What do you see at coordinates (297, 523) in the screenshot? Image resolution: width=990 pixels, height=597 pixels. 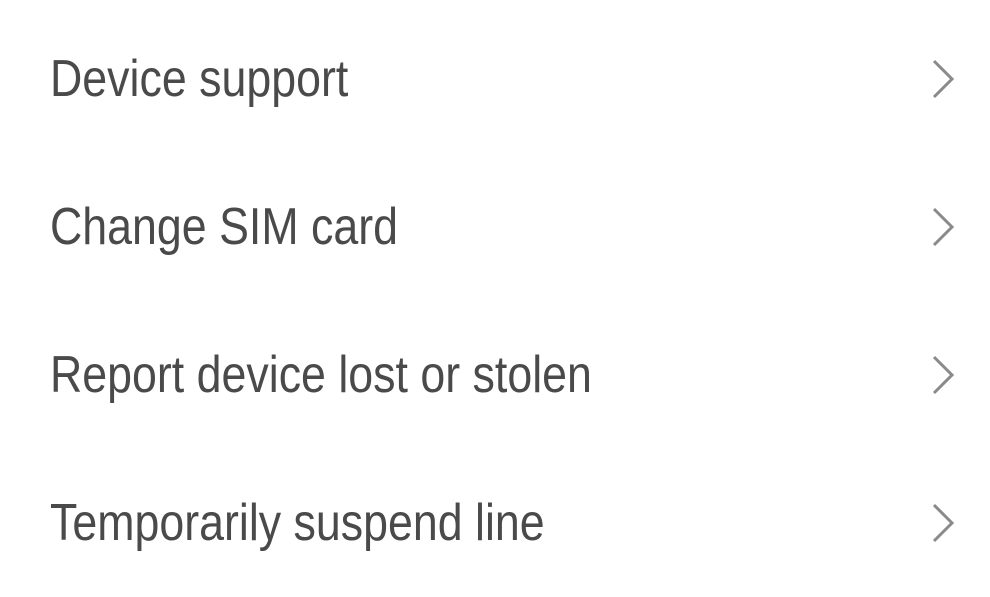 I see `menu-item-label: Temporarily suspend line` at bounding box center [297, 523].